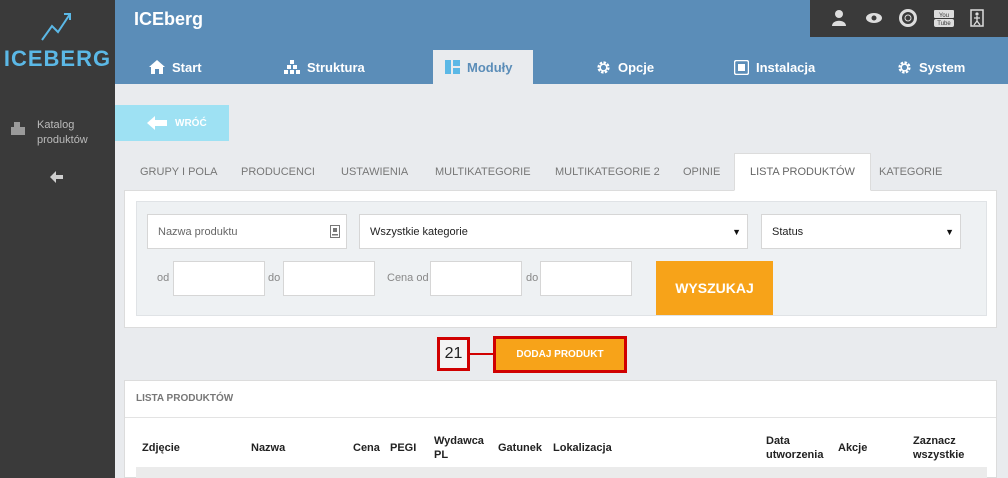  What do you see at coordinates (788, 231) in the screenshot?
I see `status-select-value: Status` at bounding box center [788, 231].